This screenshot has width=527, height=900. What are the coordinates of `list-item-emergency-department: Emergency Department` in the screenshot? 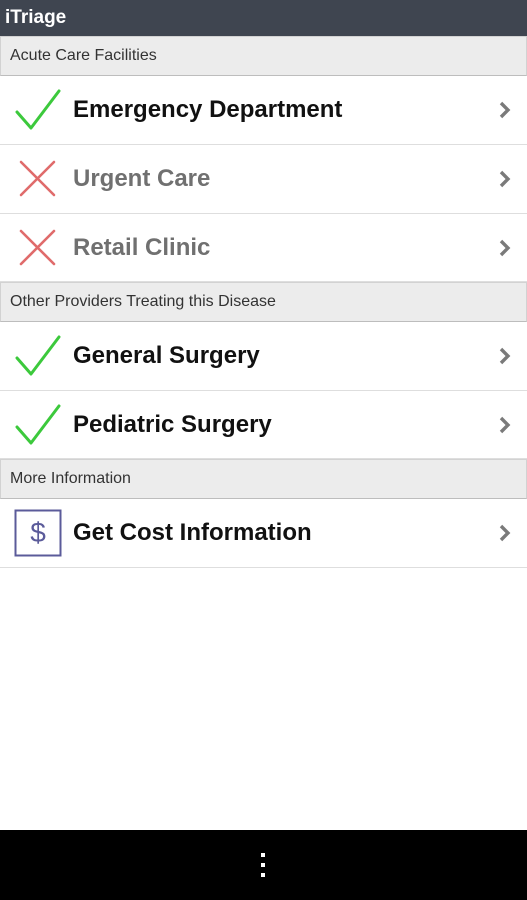 It's located at (263, 110).